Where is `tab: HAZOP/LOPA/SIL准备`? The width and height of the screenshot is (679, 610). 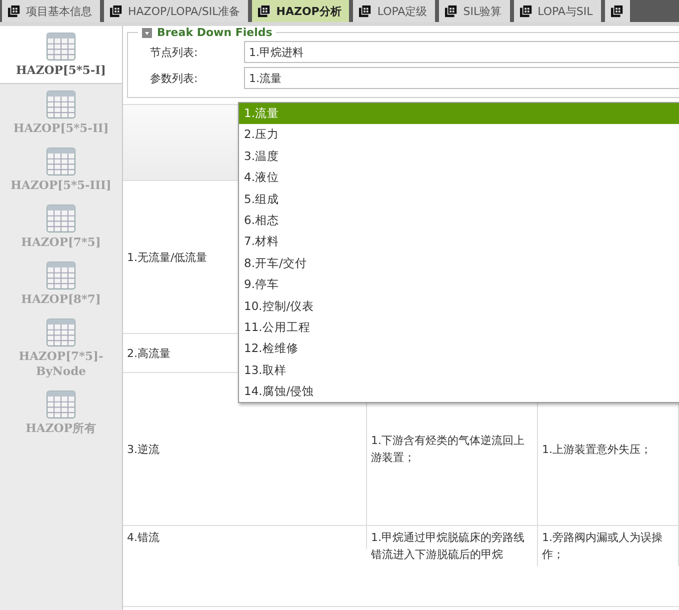 tab: HAZOP/LOPA/SIL准备 is located at coordinates (176, 11).